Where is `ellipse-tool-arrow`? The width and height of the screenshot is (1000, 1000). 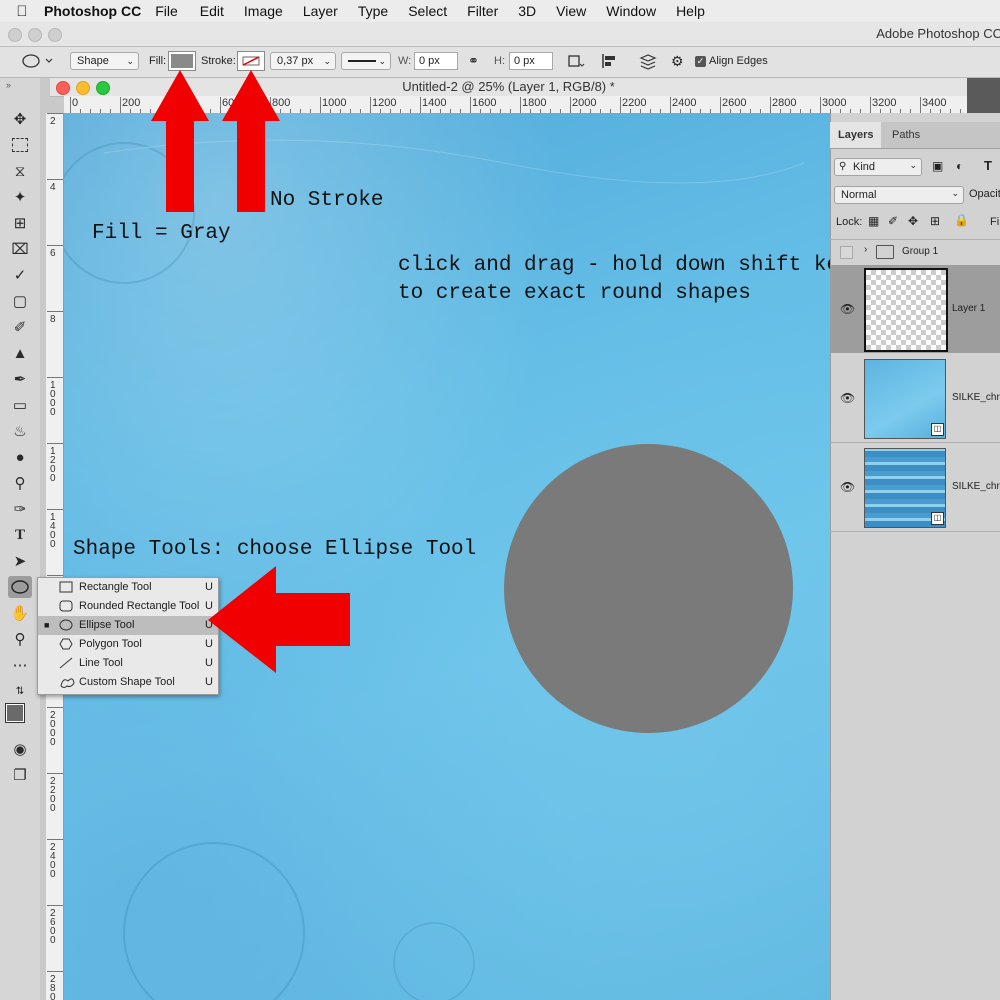
ellipse-tool-arrow is located at coordinates (279, 619).